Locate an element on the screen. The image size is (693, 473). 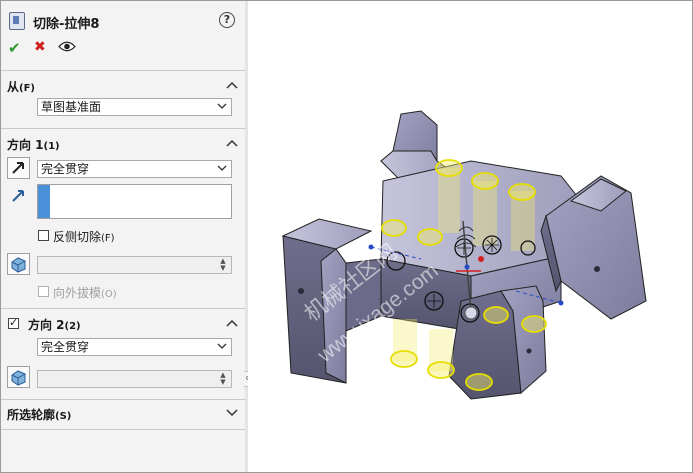
direction1-end-condition-select: 完全贯穿 is located at coordinates (134, 169).